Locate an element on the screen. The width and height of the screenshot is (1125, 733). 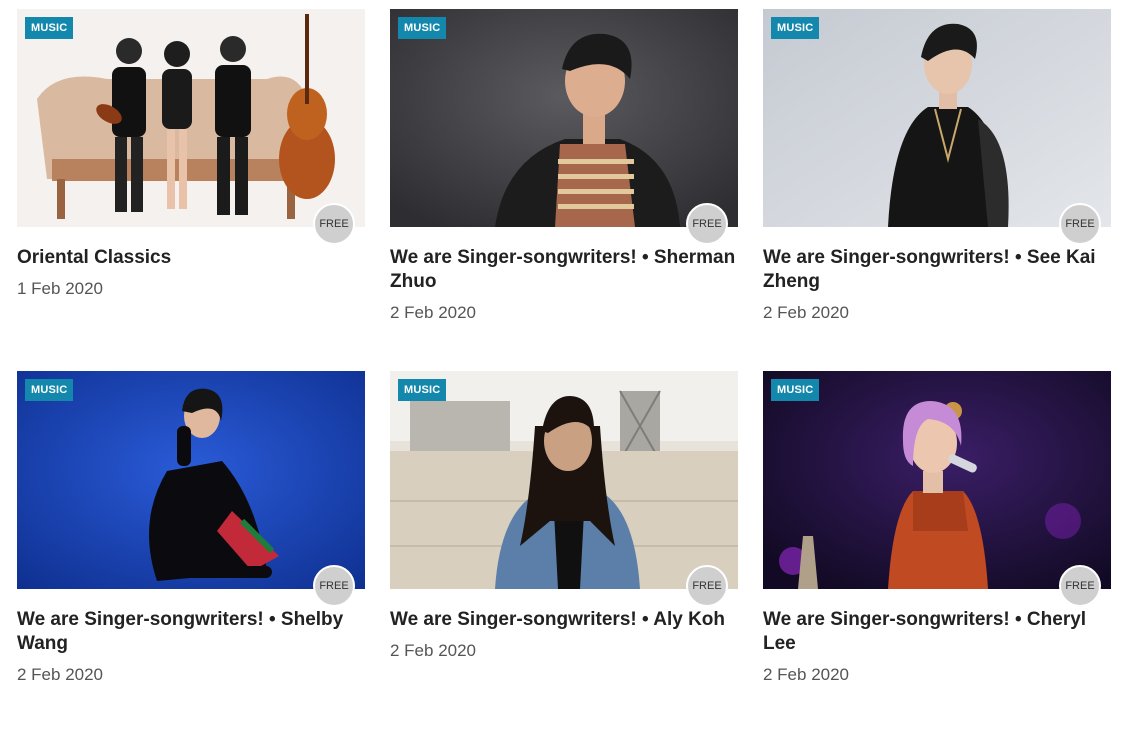
event-title: We are Singer-songwriters! • Cheryl Lee is located at coordinates (937, 632).